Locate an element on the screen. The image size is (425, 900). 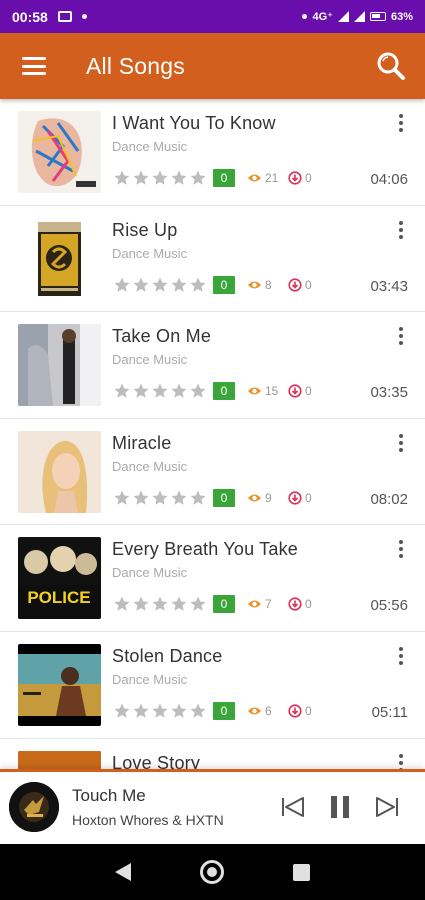
song-title: Every Breath You Take is located at coordinates (205, 549).